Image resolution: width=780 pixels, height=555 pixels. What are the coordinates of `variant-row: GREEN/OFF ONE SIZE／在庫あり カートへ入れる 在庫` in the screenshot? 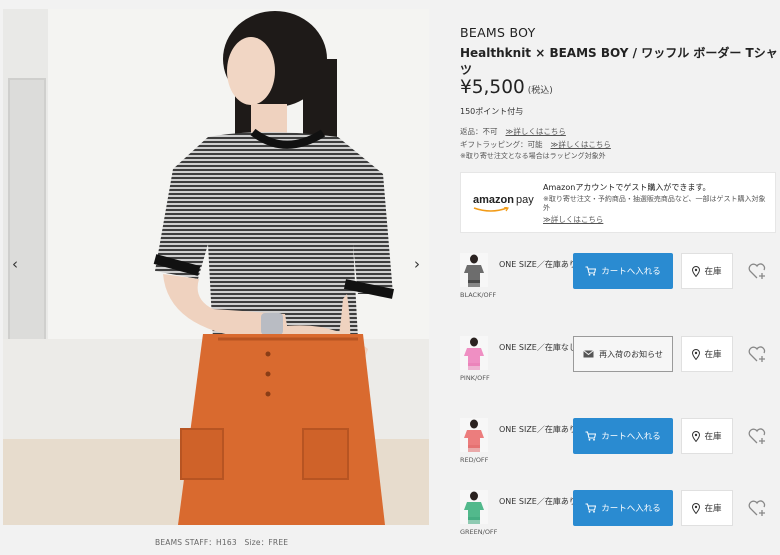 It's located at (618, 521).